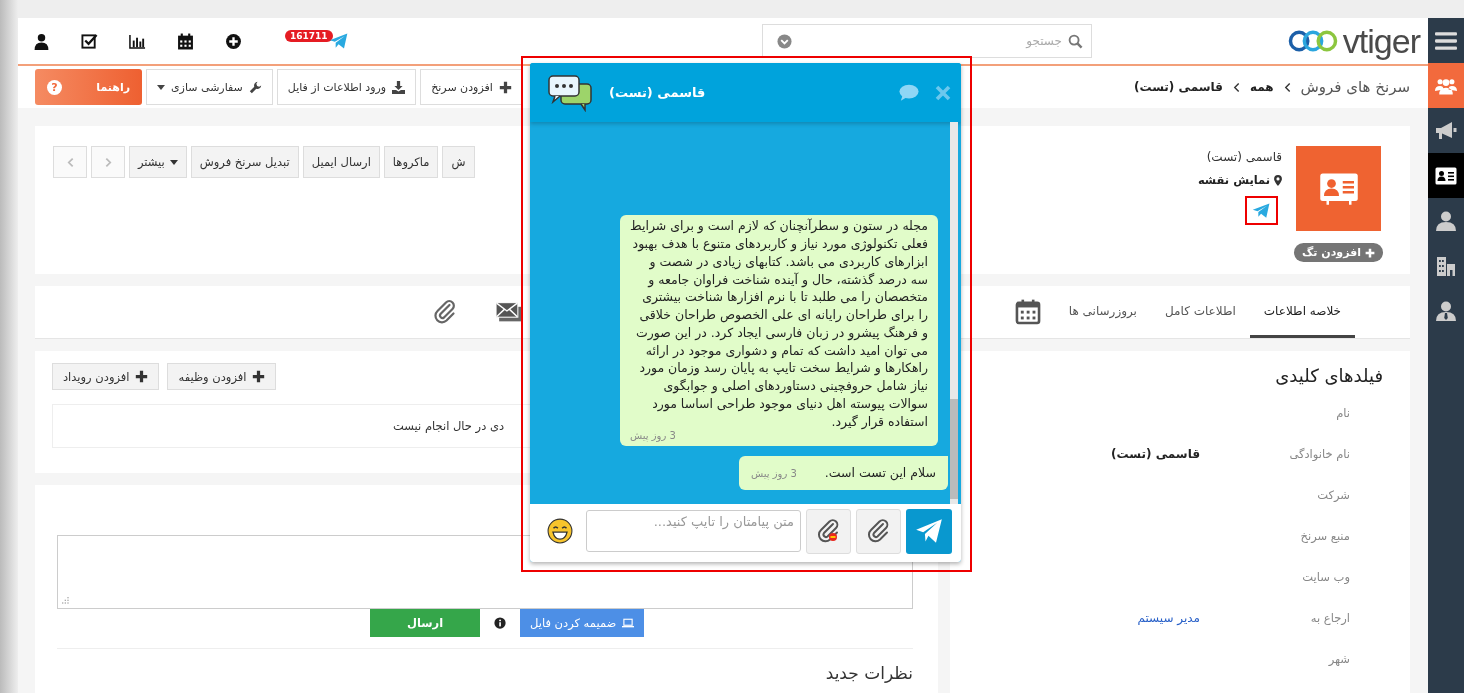 This screenshot has height=693, width=1464. Describe the element at coordinates (66, 601) in the screenshot. I see `resize-grip-icon` at that location.